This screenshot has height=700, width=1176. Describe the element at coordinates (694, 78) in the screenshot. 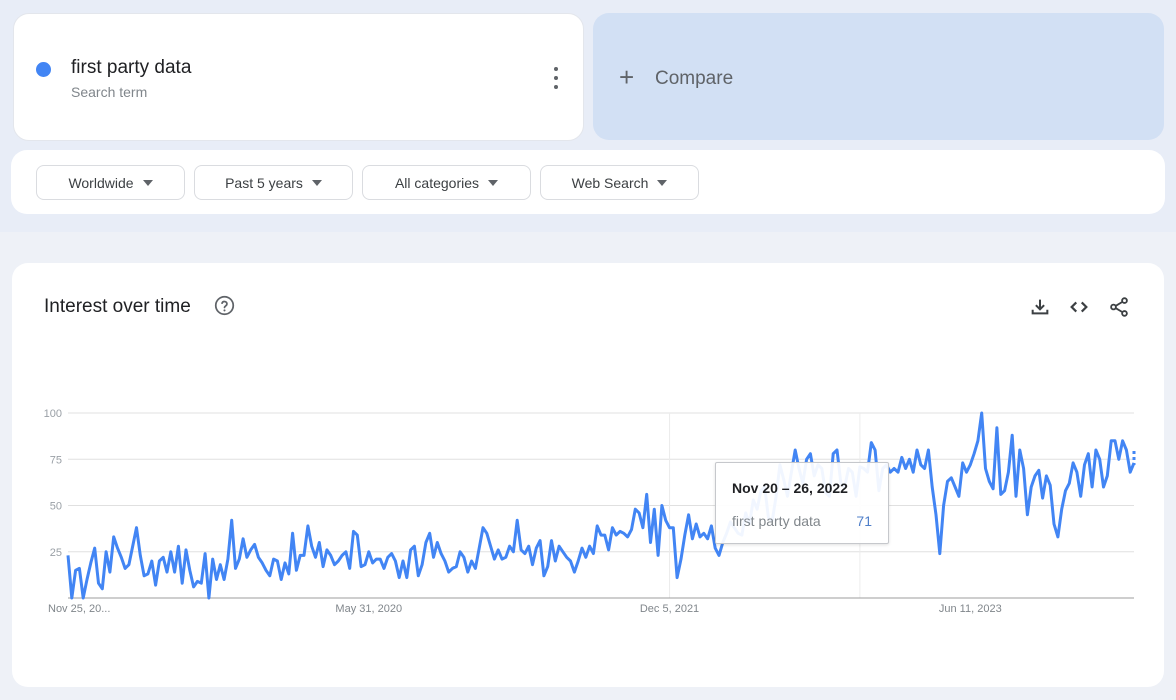

I see `compare-label: Compare` at that location.